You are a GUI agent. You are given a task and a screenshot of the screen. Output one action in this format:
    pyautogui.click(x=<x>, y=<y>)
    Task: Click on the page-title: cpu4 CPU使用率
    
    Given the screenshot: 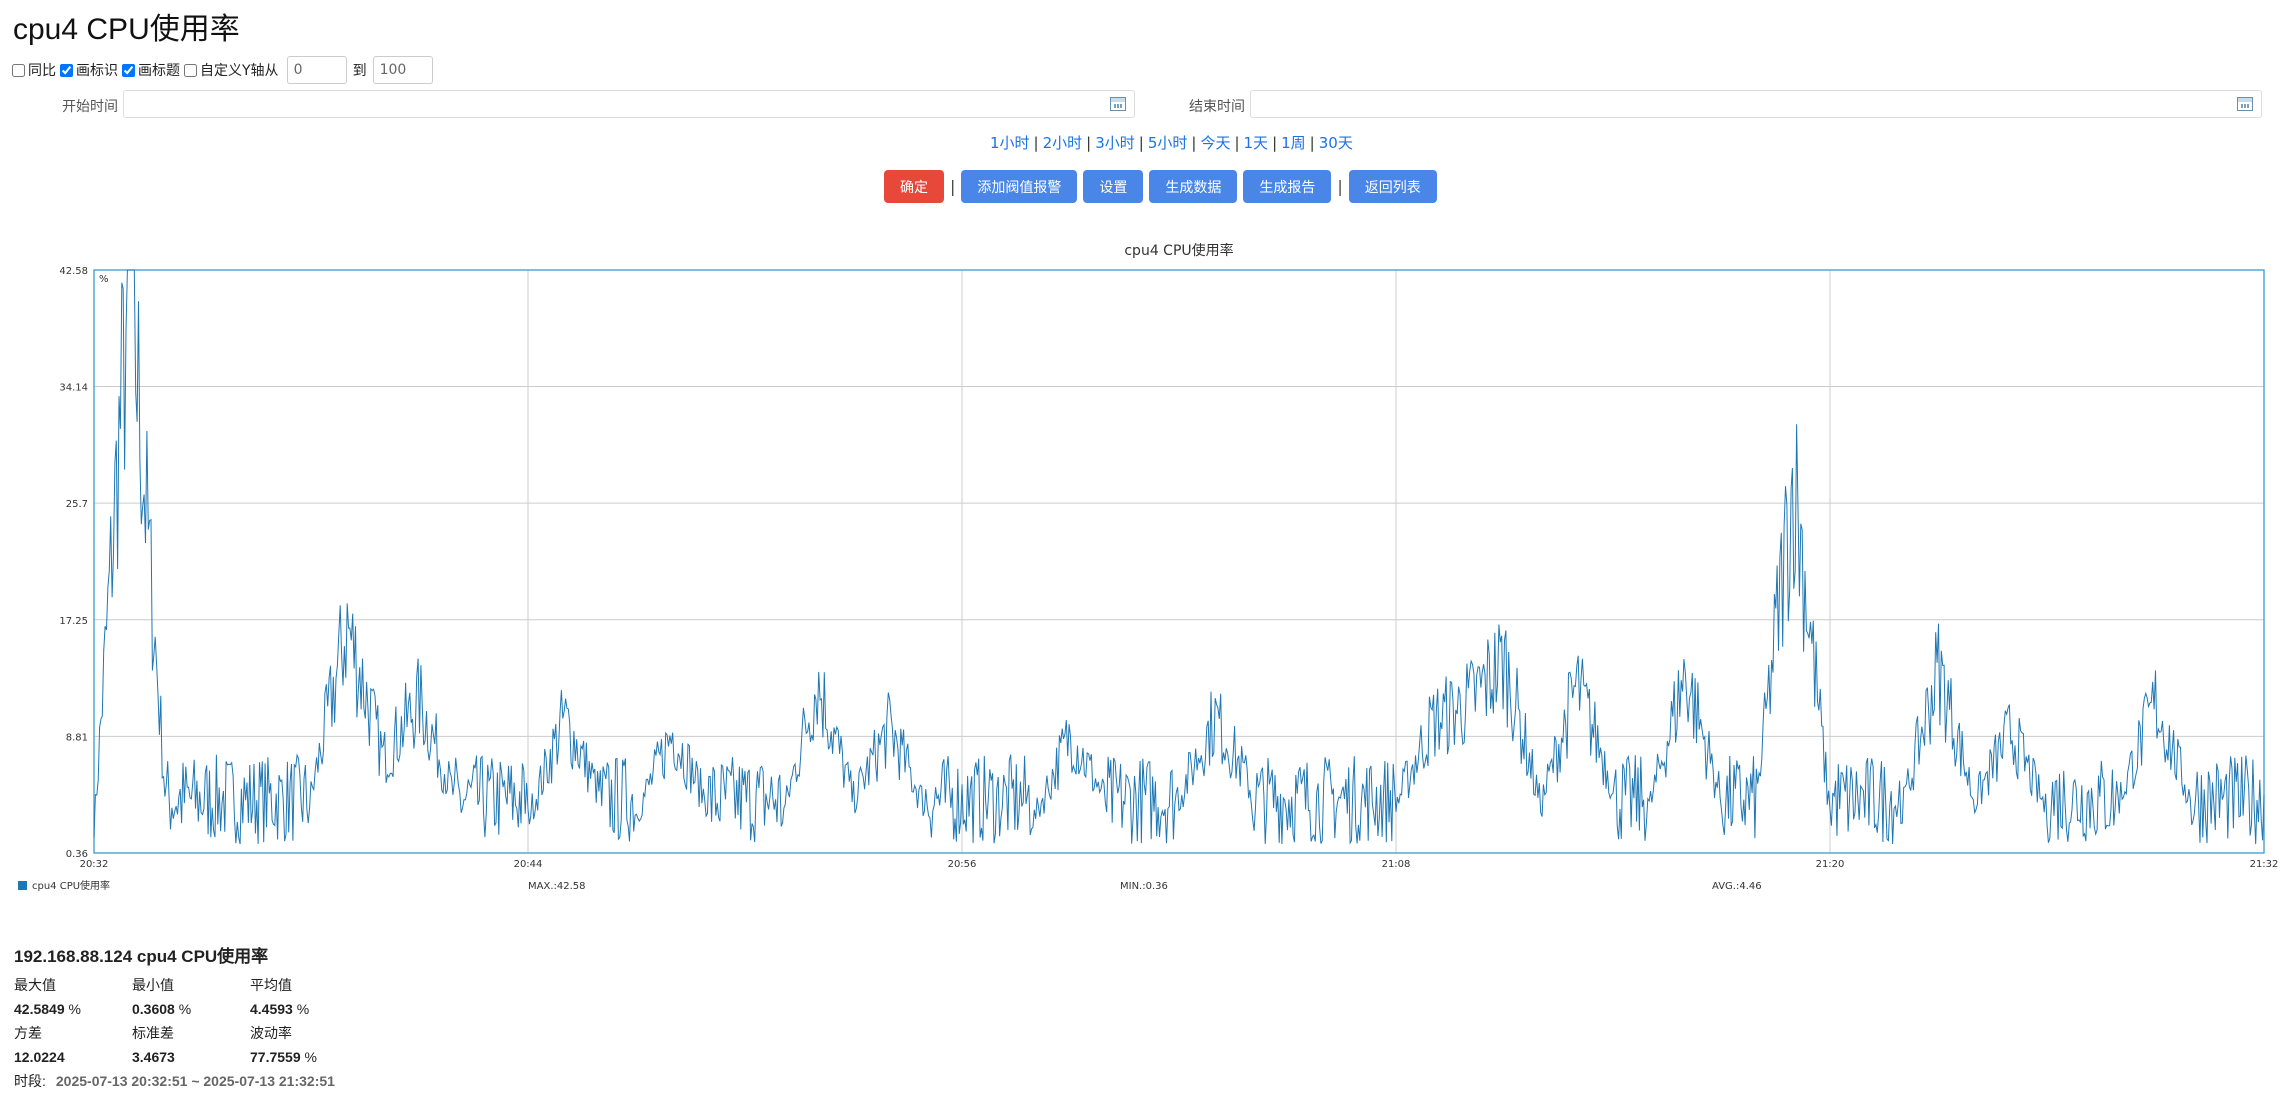 What is the action you would take?
    pyautogui.click(x=126, y=29)
    